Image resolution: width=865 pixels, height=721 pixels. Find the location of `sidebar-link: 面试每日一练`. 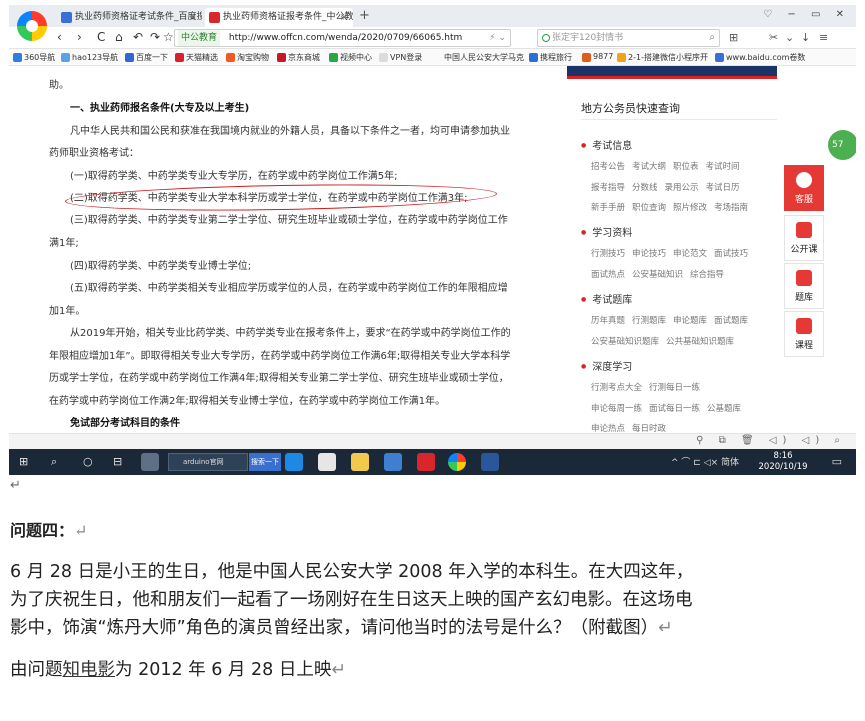

sidebar-link: 面试每日一练 is located at coordinates (674, 409).